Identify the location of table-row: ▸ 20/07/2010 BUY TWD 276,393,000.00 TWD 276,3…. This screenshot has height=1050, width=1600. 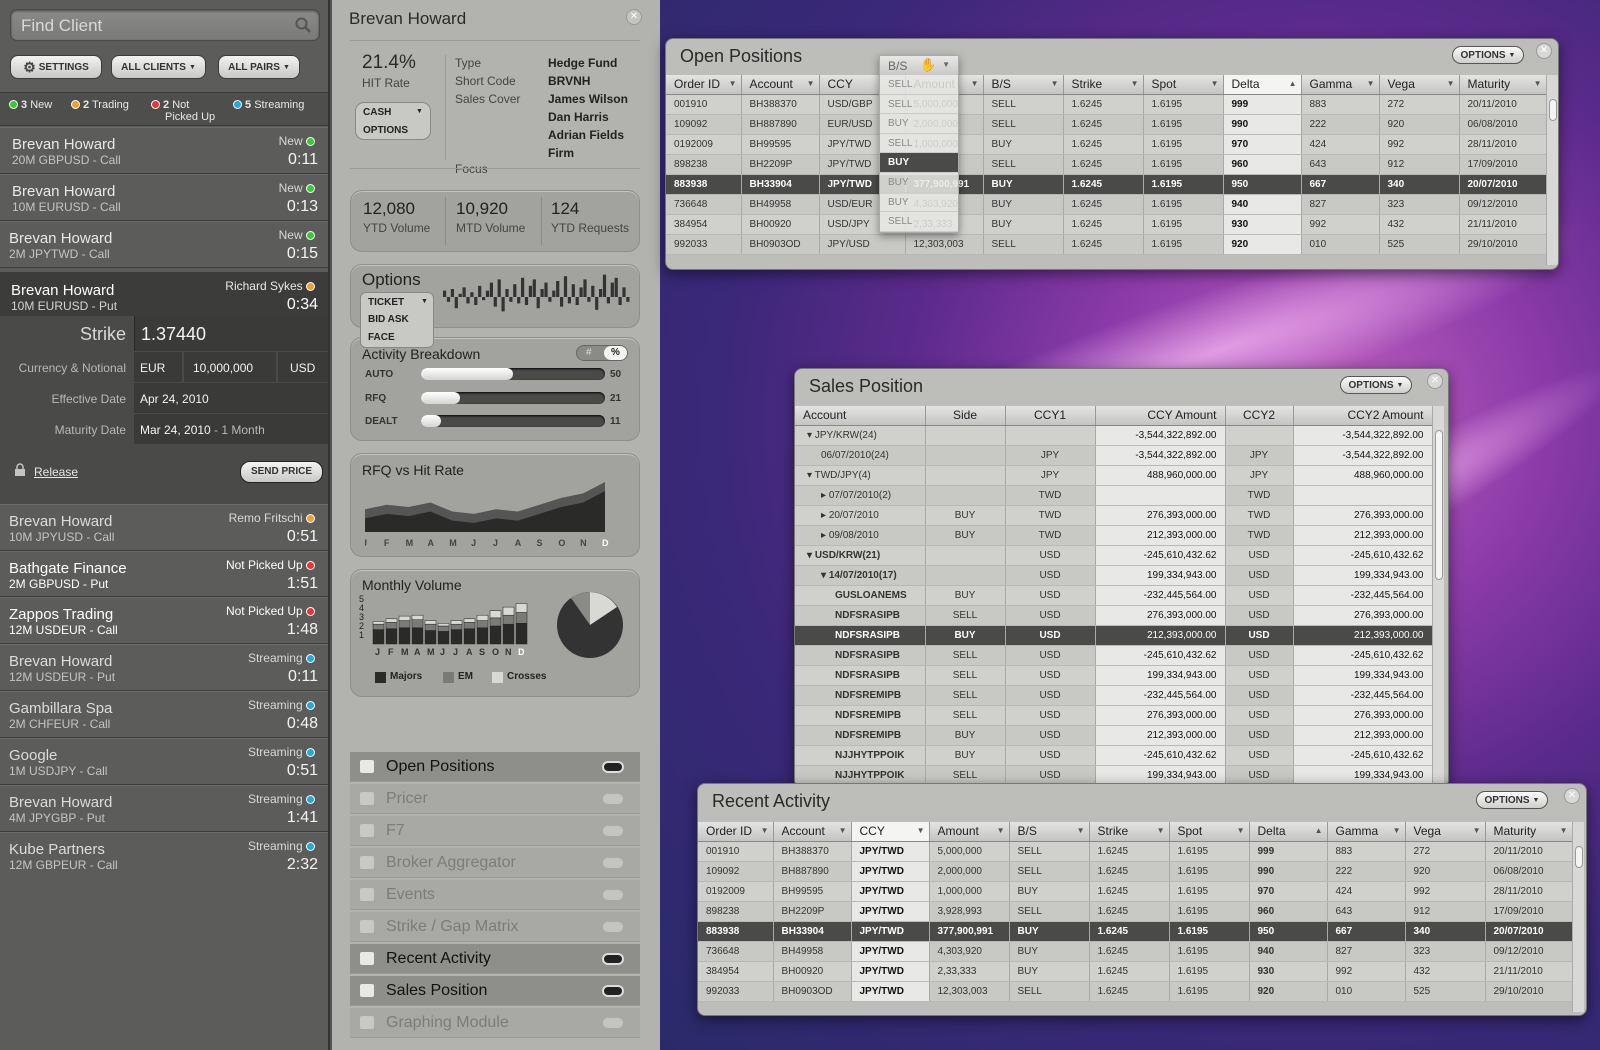
(1114, 515).